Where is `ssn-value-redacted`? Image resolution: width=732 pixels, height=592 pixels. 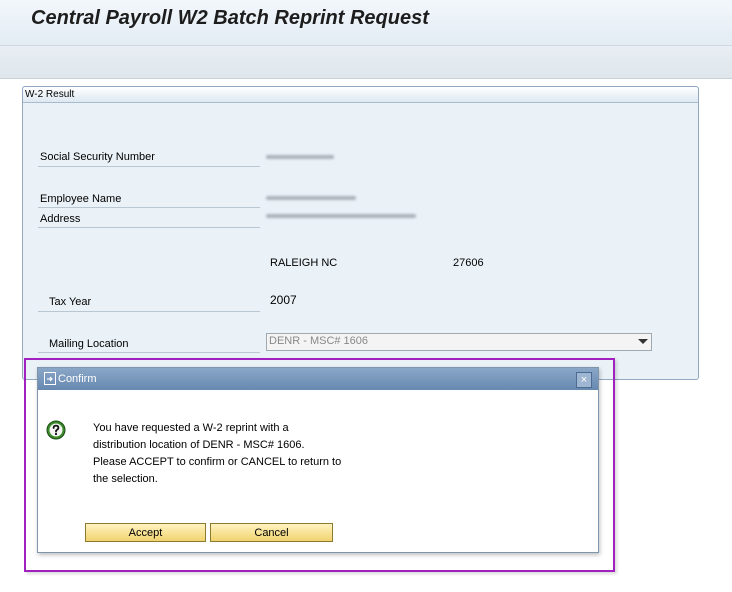
ssn-value-redacted is located at coordinates (300, 157).